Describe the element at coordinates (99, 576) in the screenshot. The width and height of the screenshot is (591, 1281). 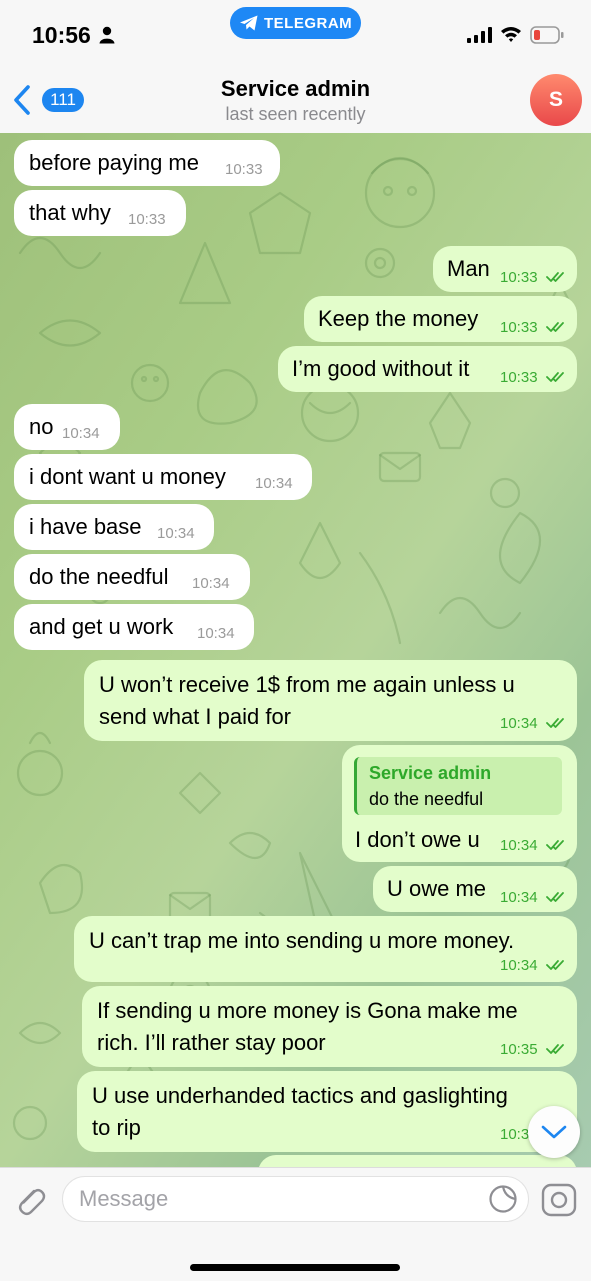
I see `message-text: do the needful` at that location.